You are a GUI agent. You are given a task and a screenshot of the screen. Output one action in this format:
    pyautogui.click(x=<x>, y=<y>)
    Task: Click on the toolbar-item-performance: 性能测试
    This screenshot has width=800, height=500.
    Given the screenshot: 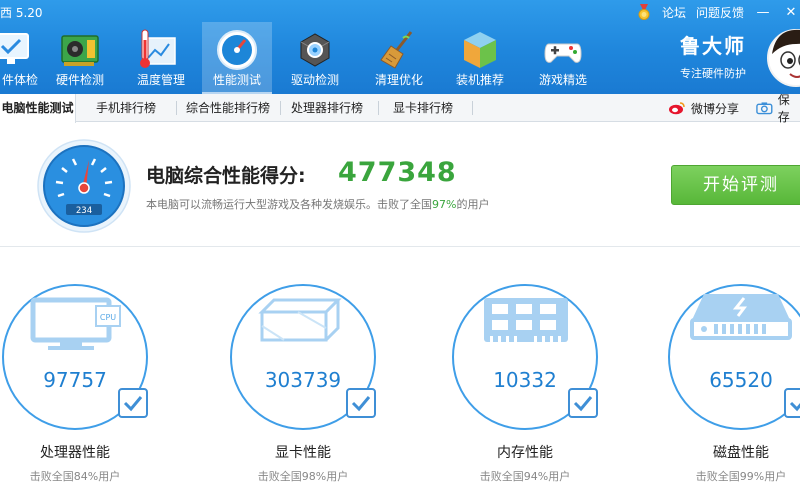 What is the action you would take?
    pyautogui.click(x=237, y=58)
    